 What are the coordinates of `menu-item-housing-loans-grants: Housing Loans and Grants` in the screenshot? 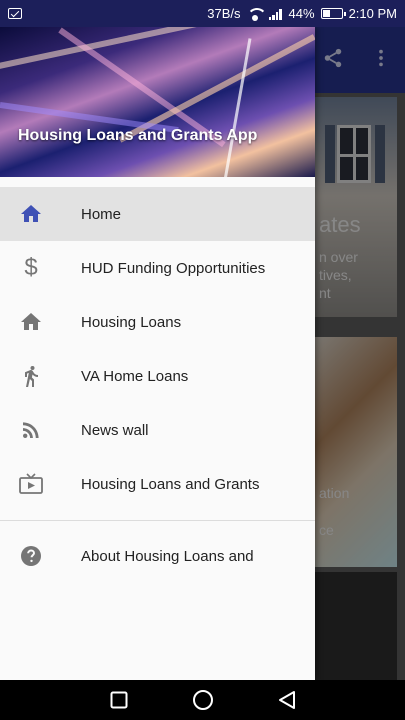 It's located at (157, 484).